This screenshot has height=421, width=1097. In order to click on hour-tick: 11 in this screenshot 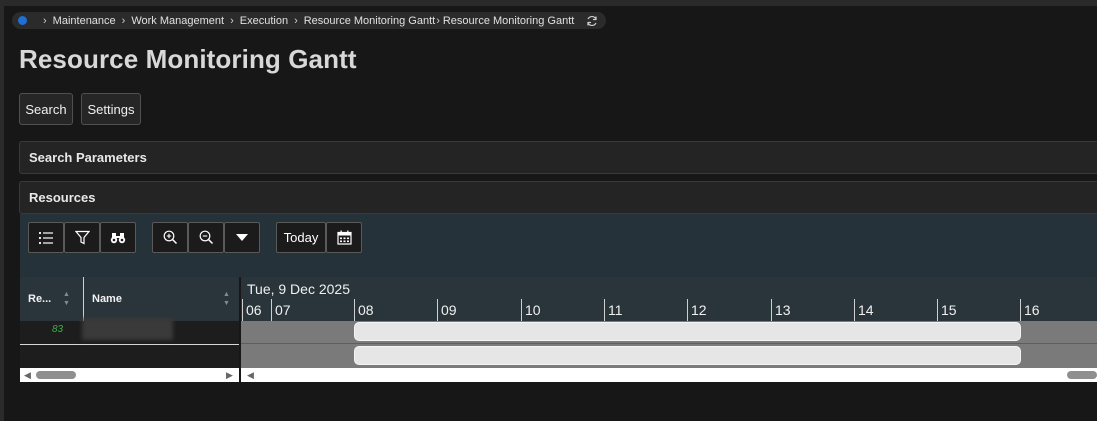, I will do `click(613, 310)`.